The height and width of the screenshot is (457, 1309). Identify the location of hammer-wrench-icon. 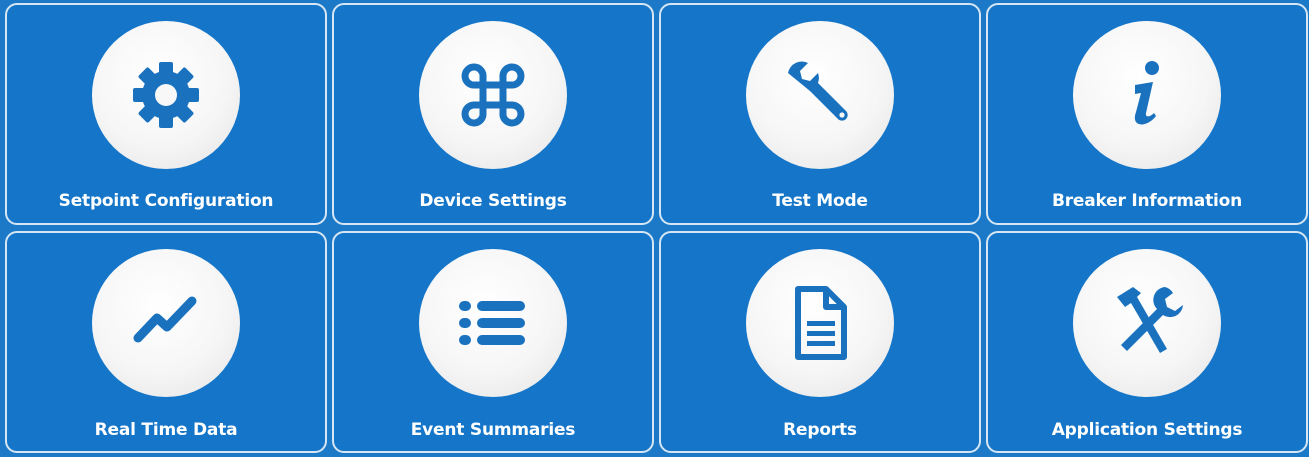
(1150, 320).